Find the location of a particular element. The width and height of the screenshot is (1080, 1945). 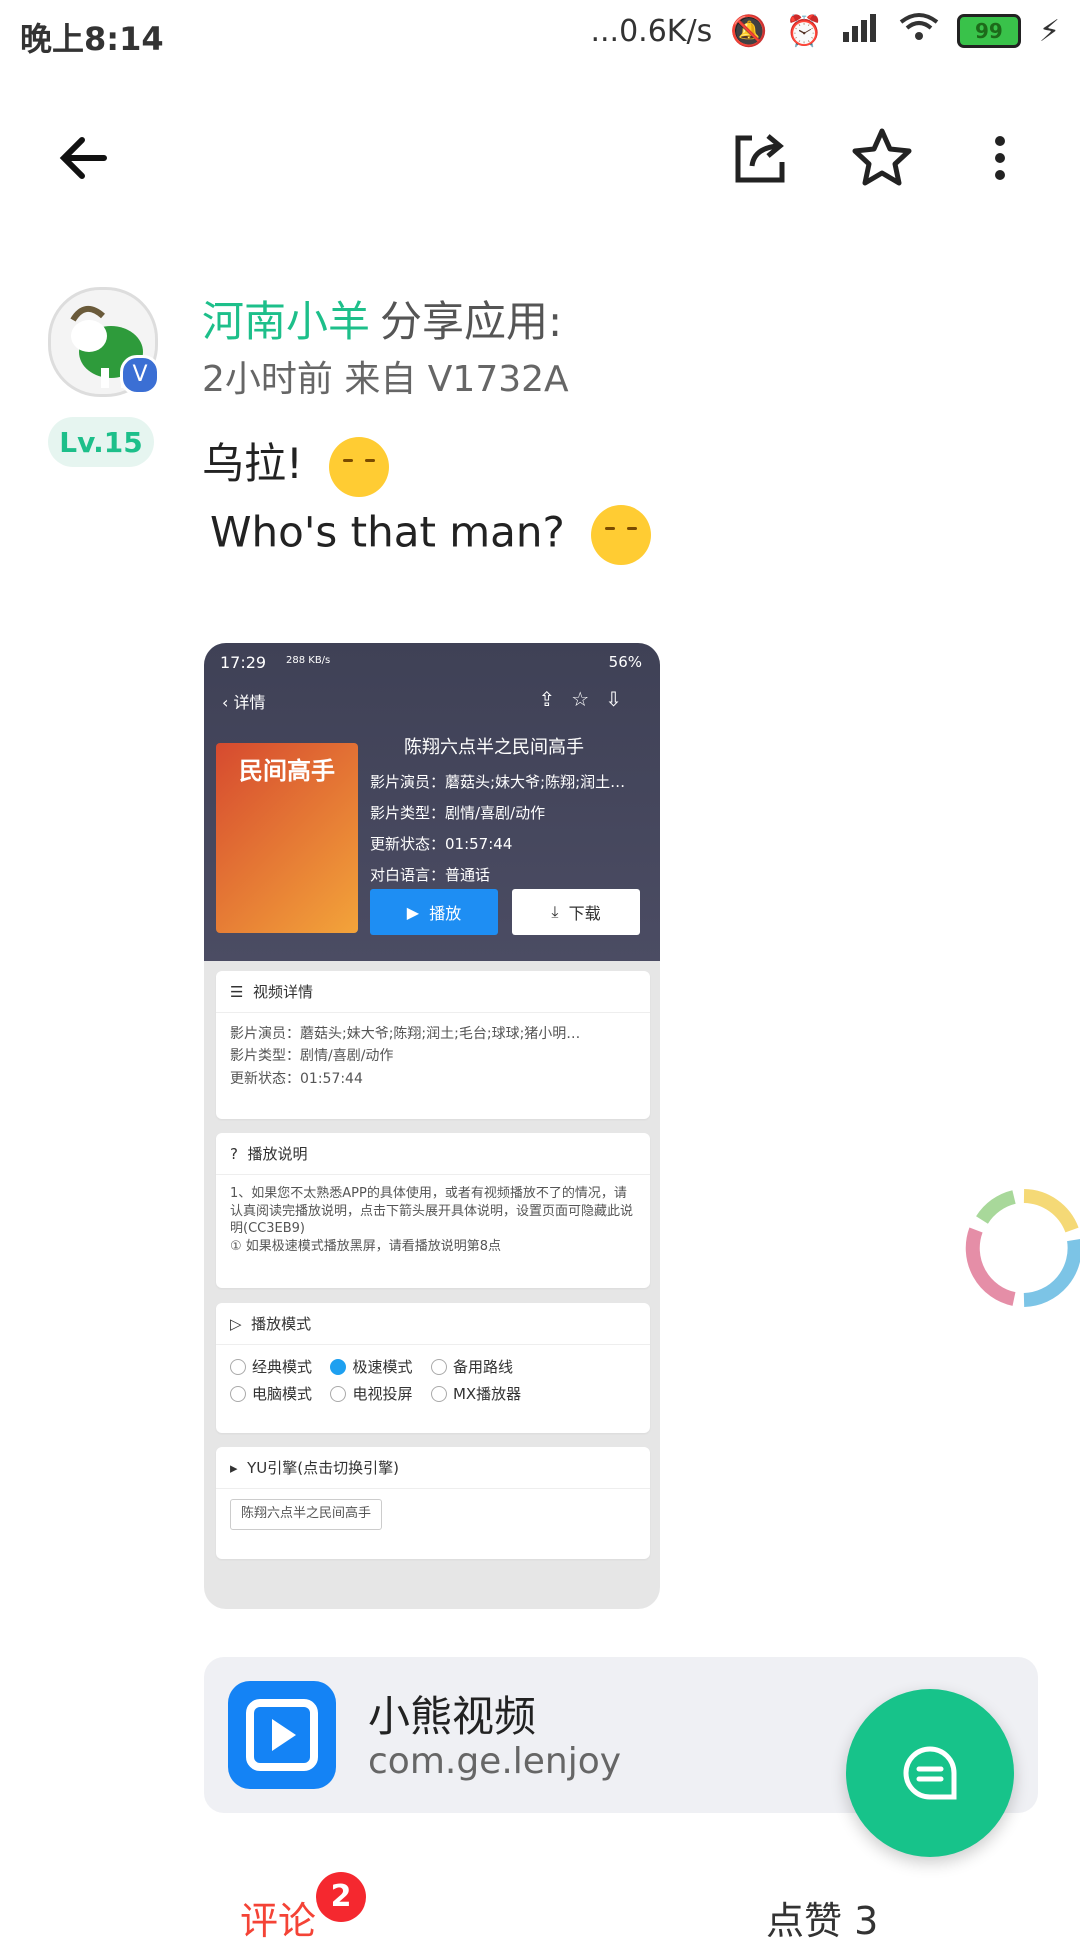

shot-help-header: ? 播放说明 is located at coordinates (433, 1154).